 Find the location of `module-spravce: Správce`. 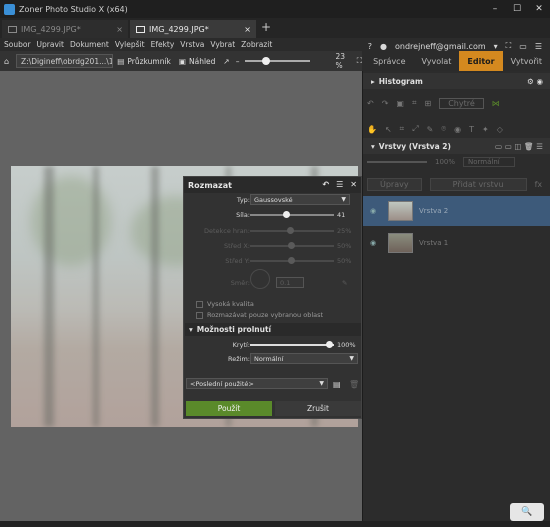

module-spravce: Správce is located at coordinates (389, 61).